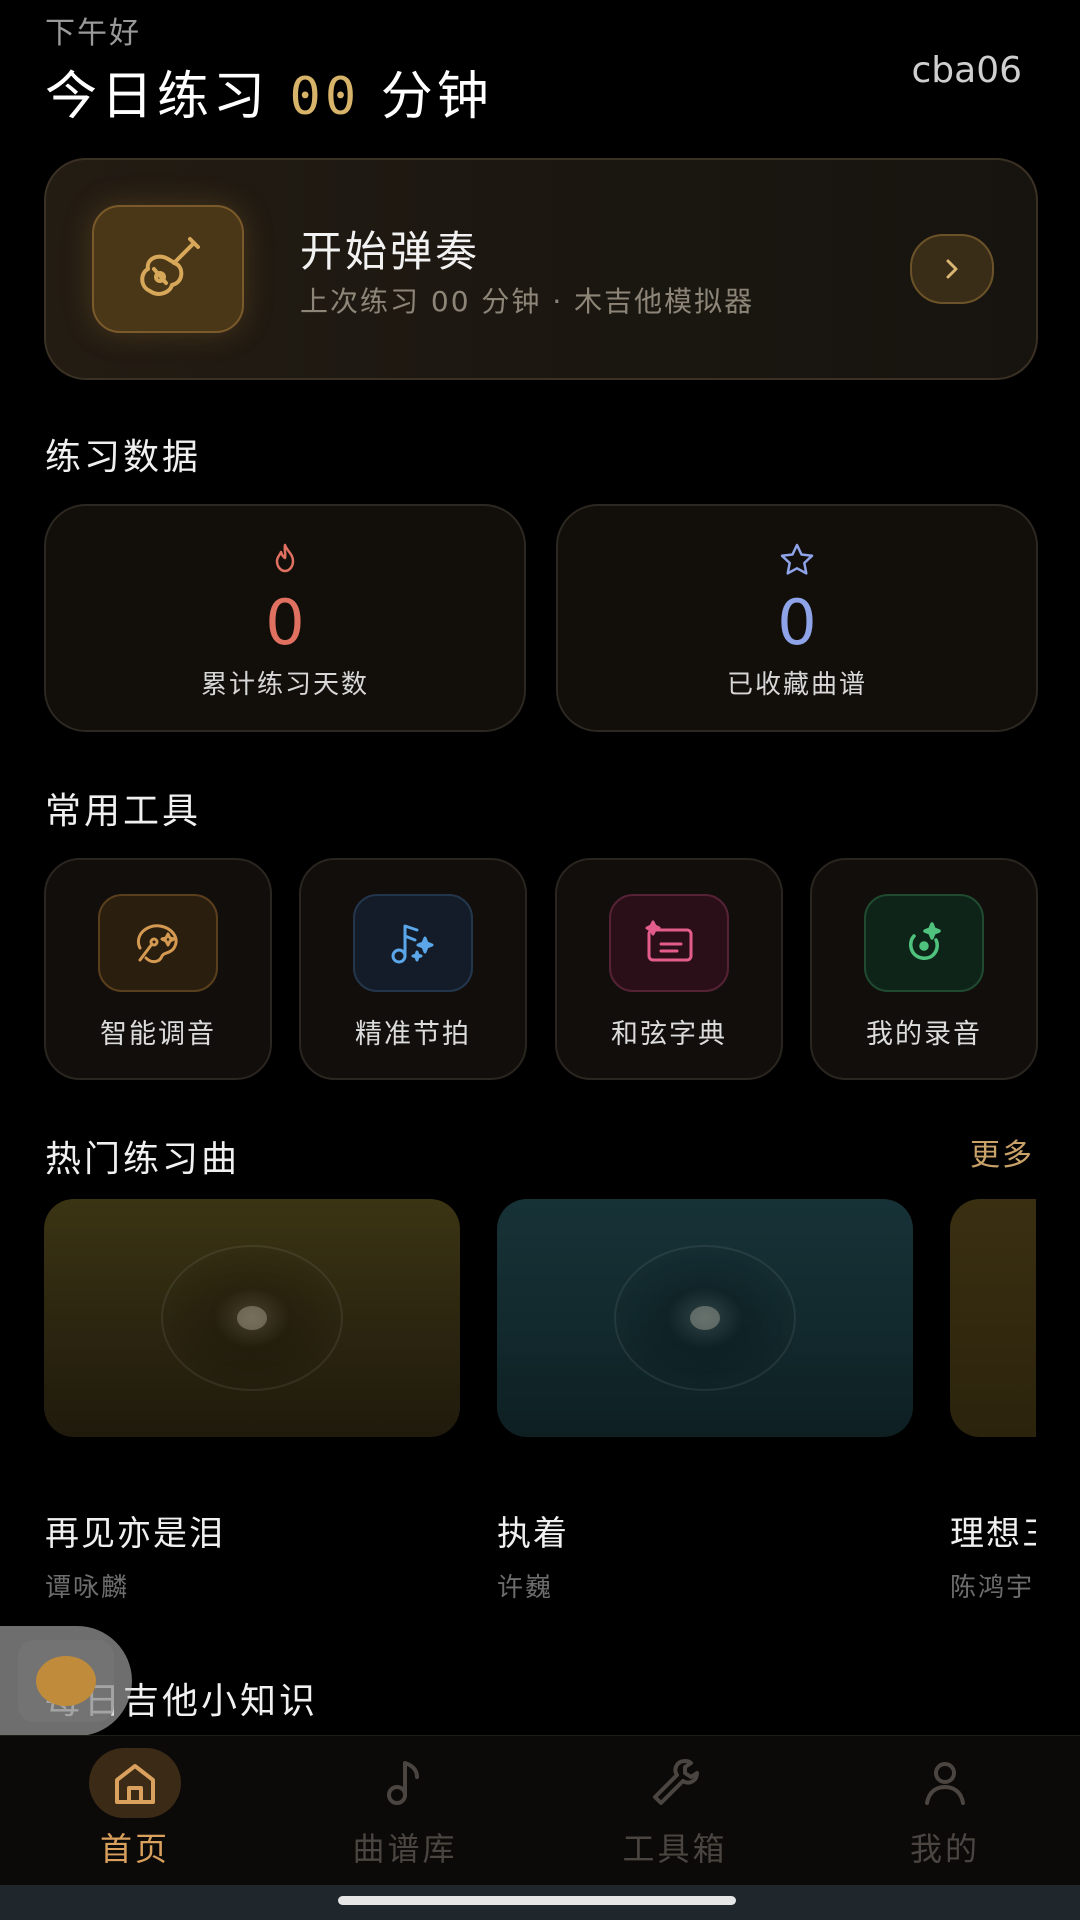 The height and width of the screenshot is (1920, 1080). I want to click on song-title-2: 执着, so click(533, 1530).